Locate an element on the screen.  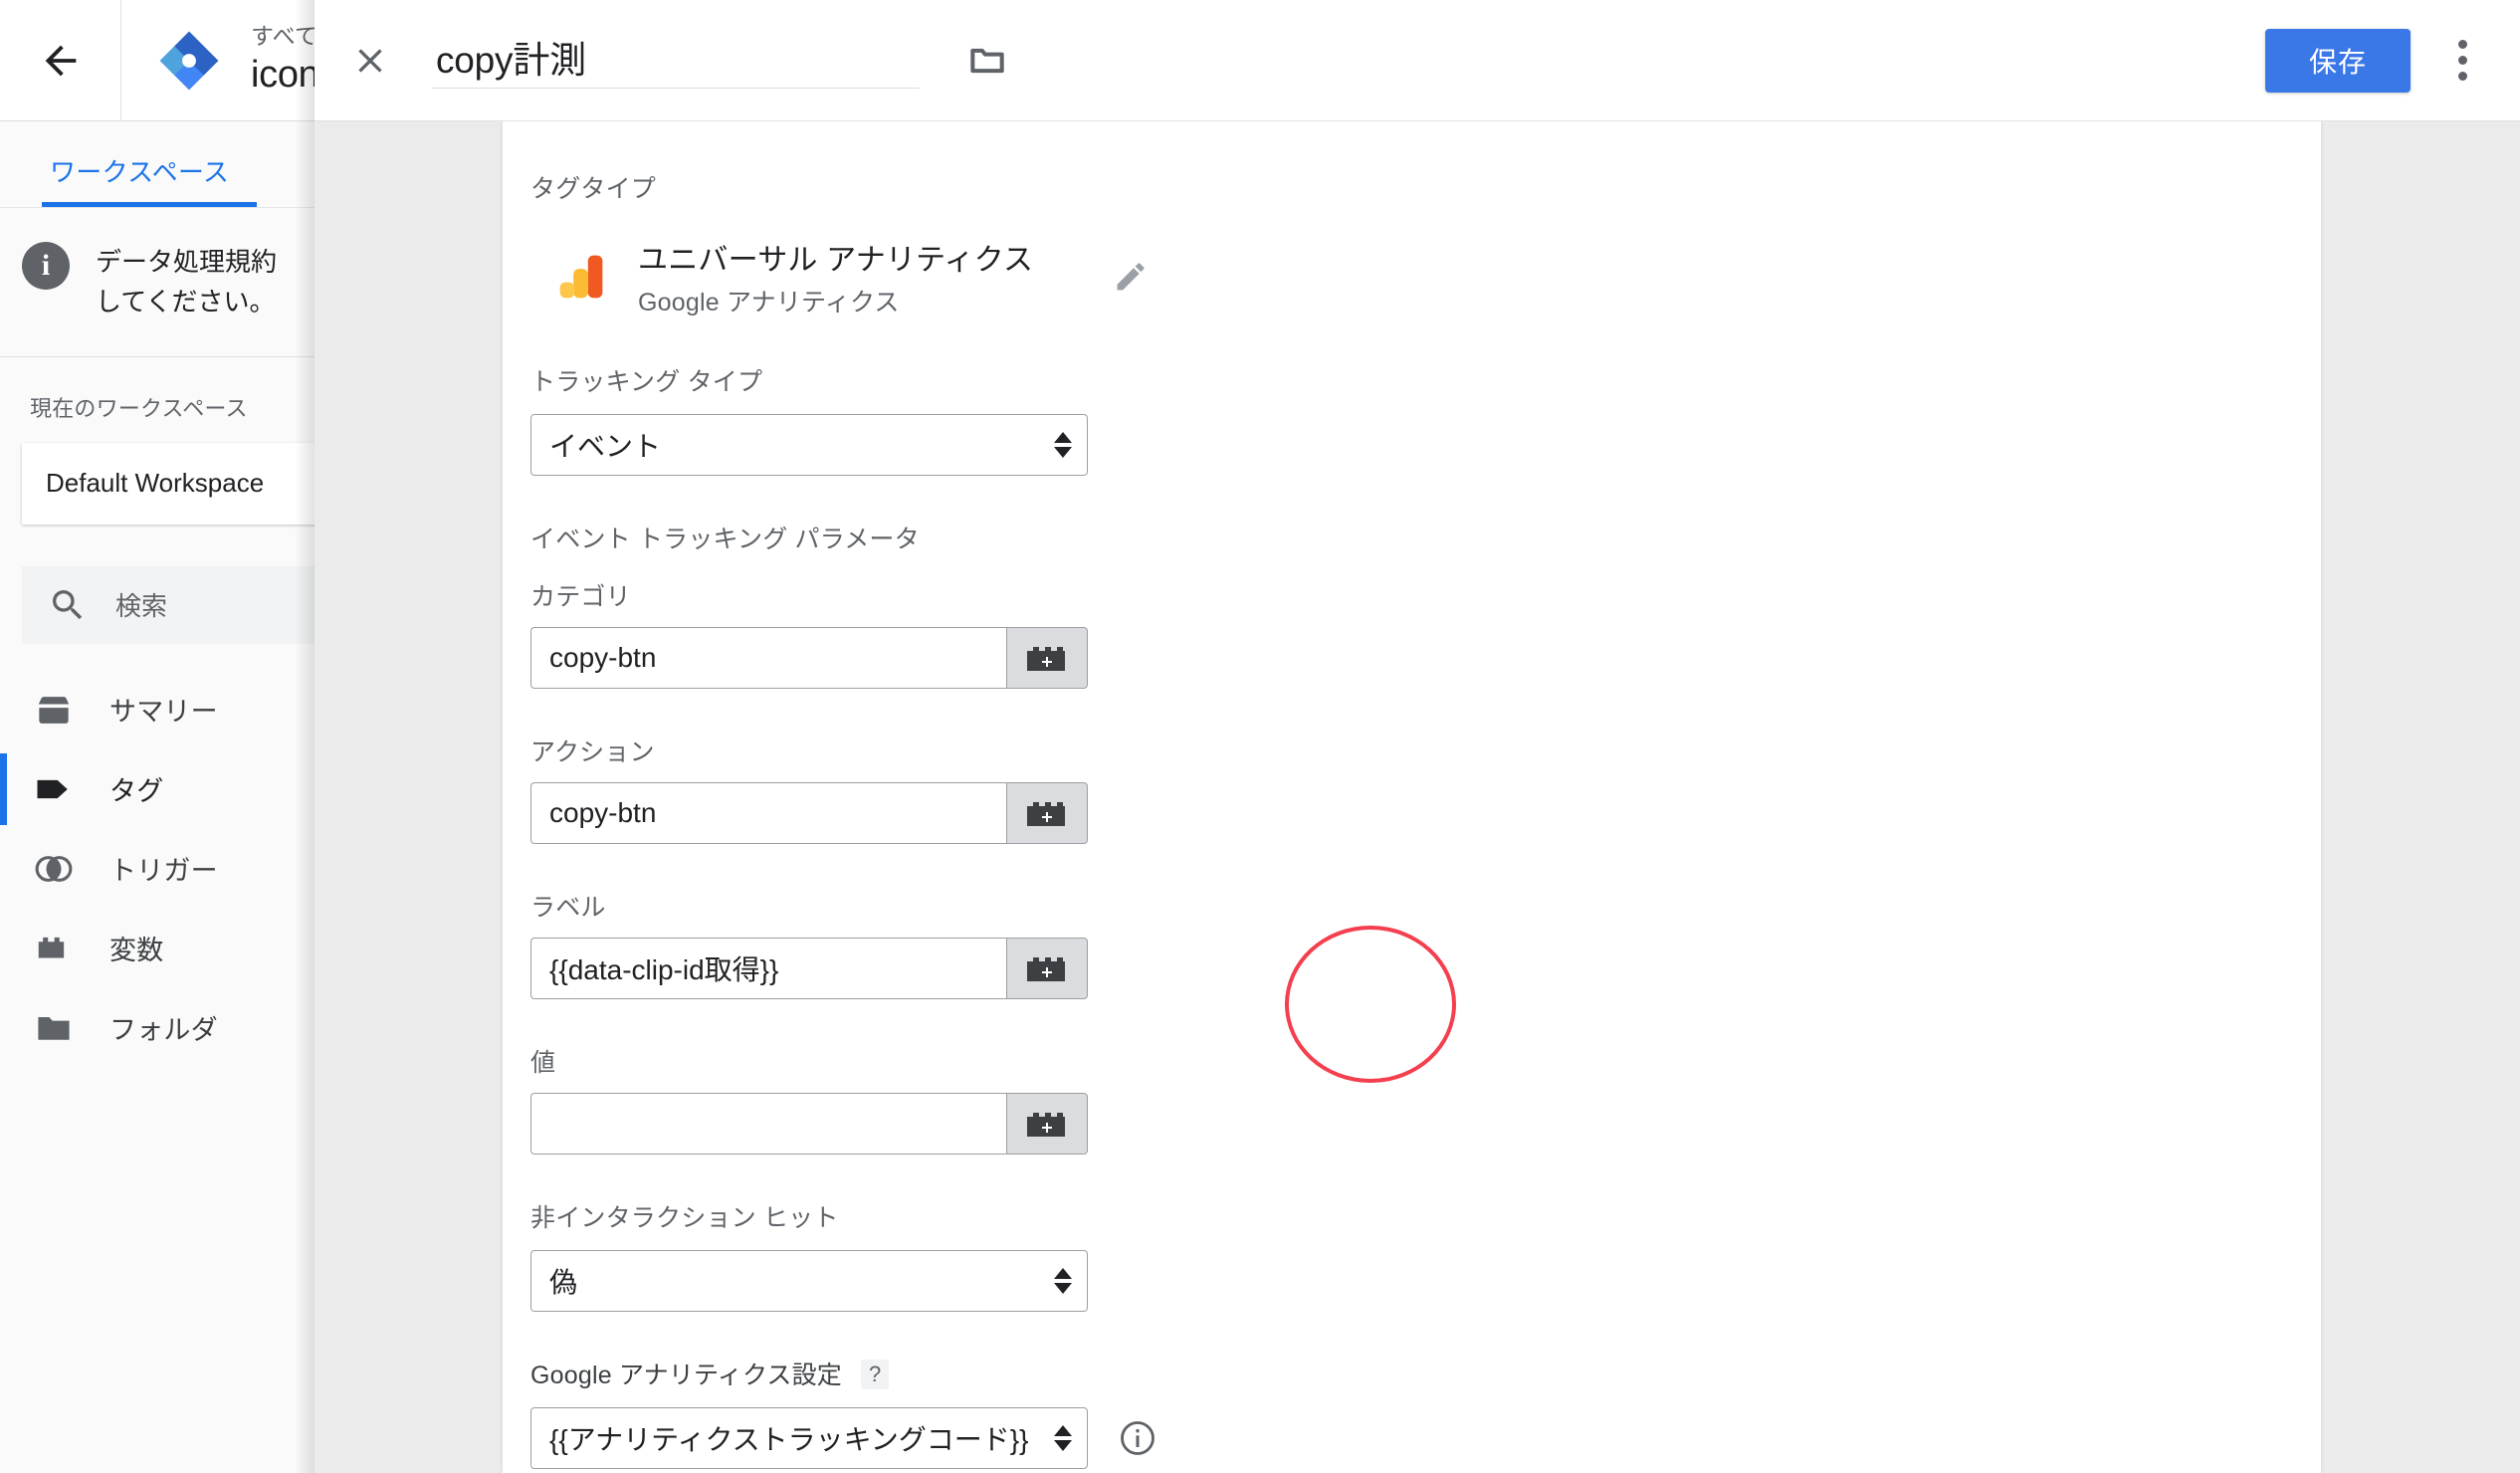
tracking-type-select-wrap is located at coordinates (809, 445).